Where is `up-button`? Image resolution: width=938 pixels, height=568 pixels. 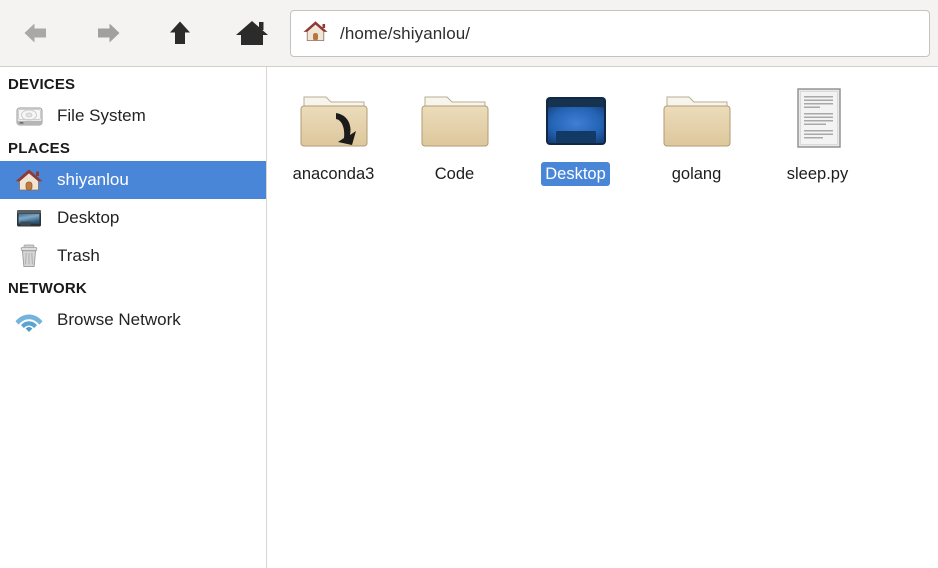
up-button is located at coordinates (180, 33).